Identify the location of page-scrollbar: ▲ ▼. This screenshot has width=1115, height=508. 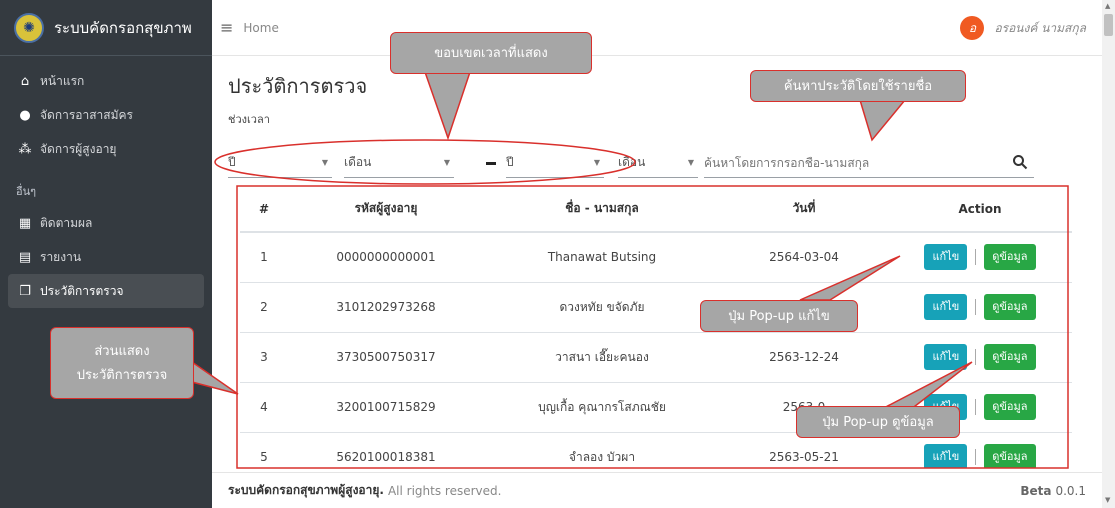
(1108, 254).